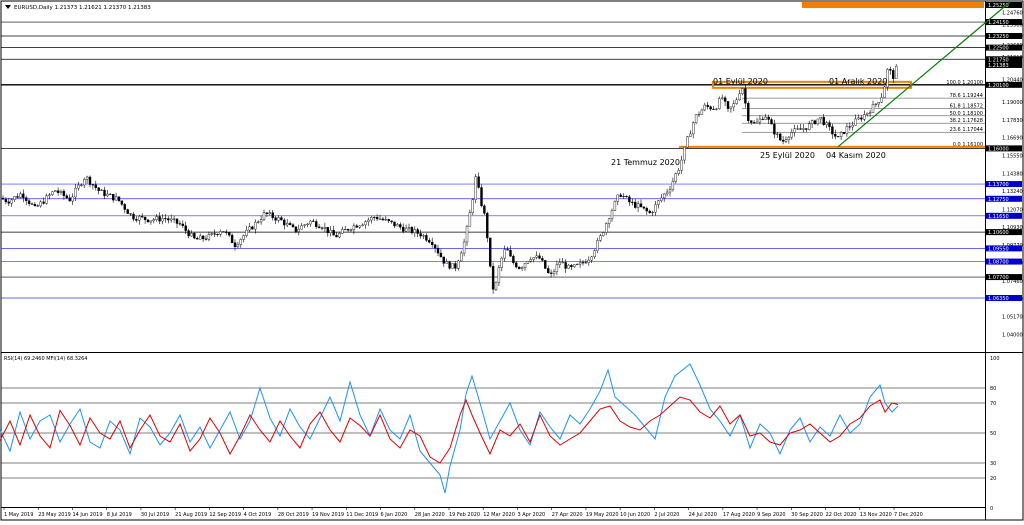 This screenshot has width=1024, height=525. I want to click on time-tick-label: 19 Feb 2020, so click(464, 515).